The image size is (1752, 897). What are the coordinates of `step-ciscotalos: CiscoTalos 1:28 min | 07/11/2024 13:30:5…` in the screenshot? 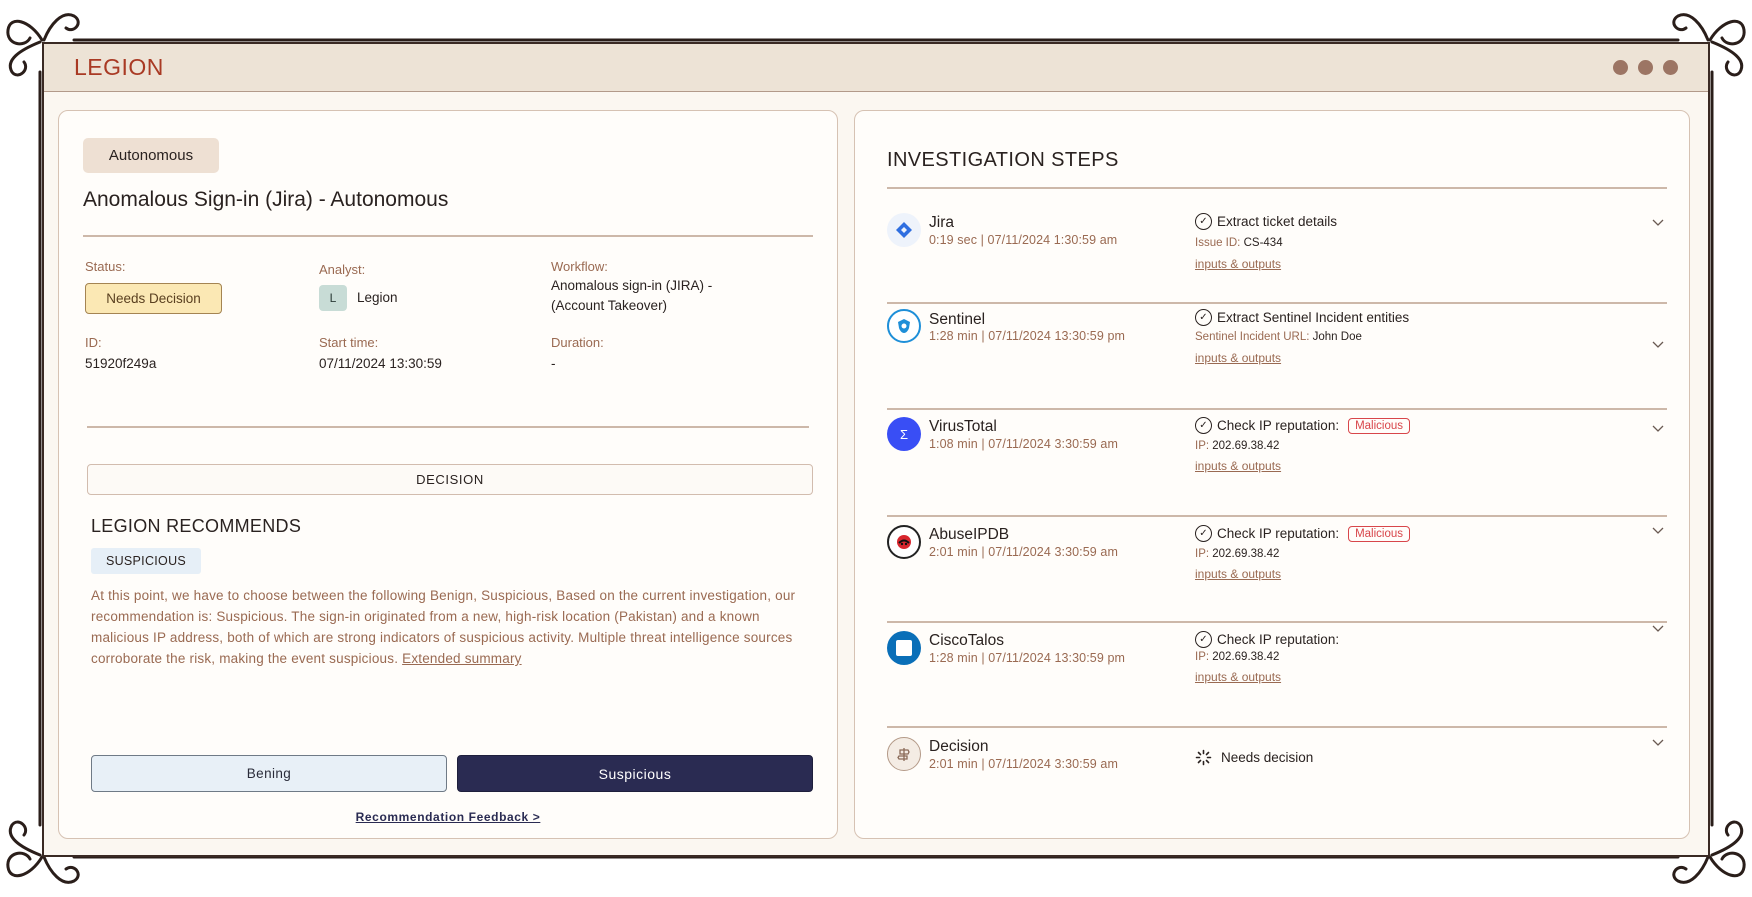 It's located at (1277, 677).